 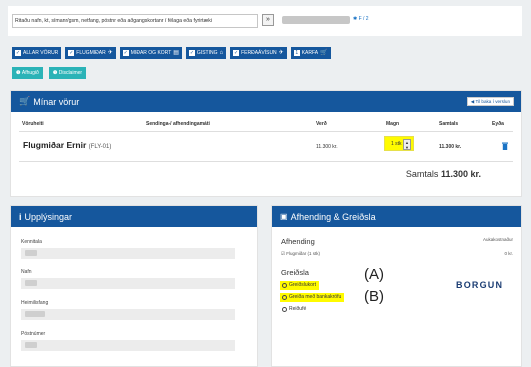 What do you see at coordinates (56, 101) in the screenshot?
I see `cart-title: Mínar vörur` at bounding box center [56, 101].